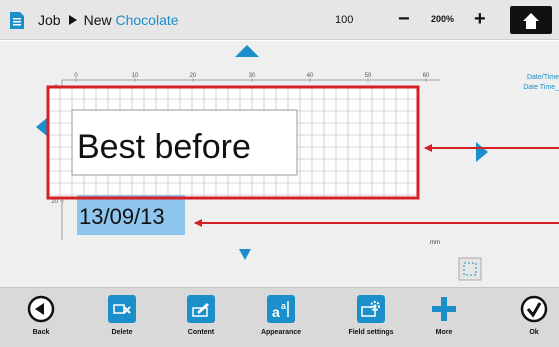 The image size is (559, 347). I want to click on field-settings-label: Field settings, so click(371, 332).